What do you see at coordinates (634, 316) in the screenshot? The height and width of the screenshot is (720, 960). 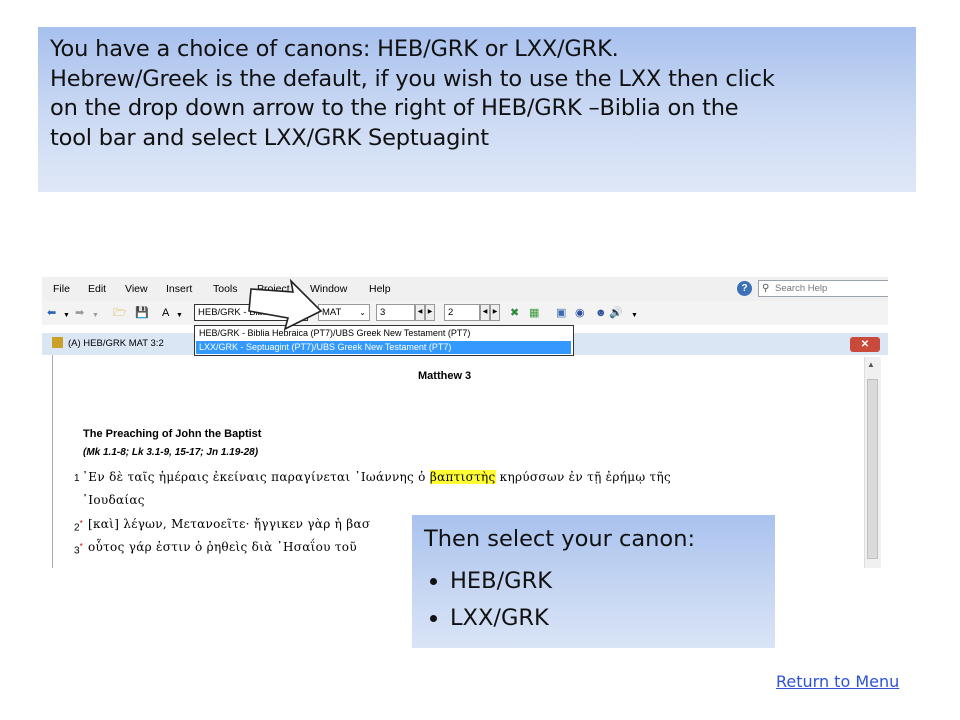 I see `toolbar-dropdown-icon: ▼` at bounding box center [634, 316].